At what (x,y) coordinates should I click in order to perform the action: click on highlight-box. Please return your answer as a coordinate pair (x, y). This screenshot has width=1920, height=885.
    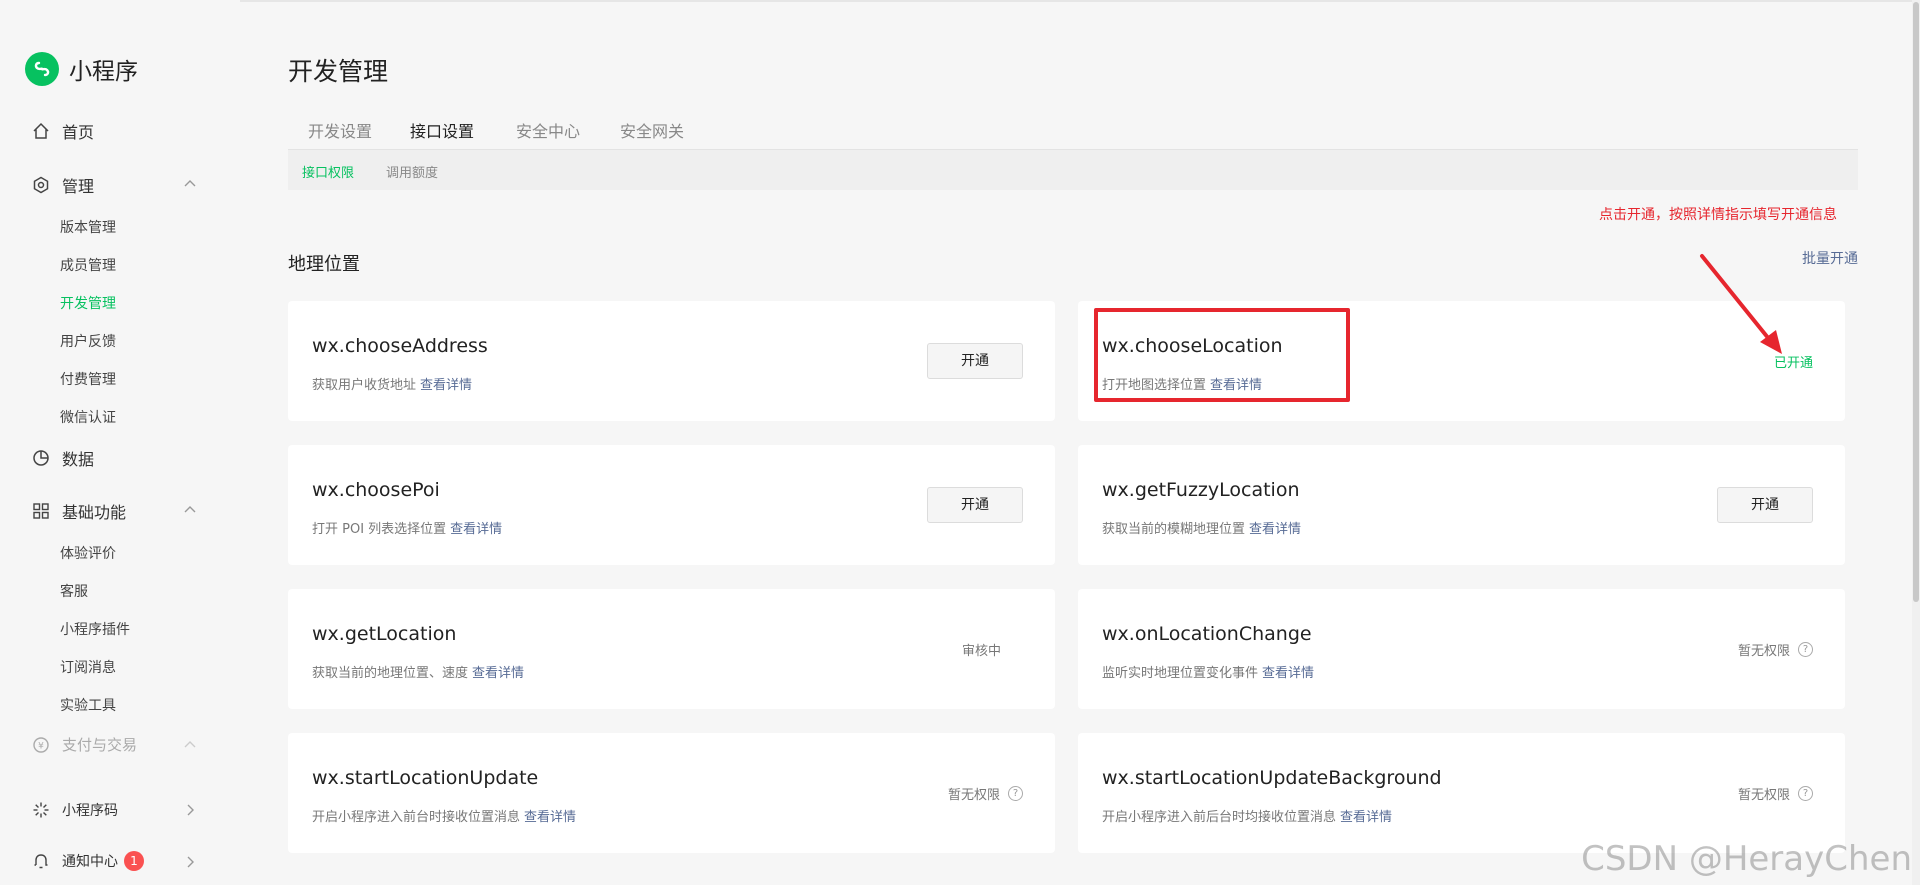
    Looking at the image, I should click on (1222, 355).